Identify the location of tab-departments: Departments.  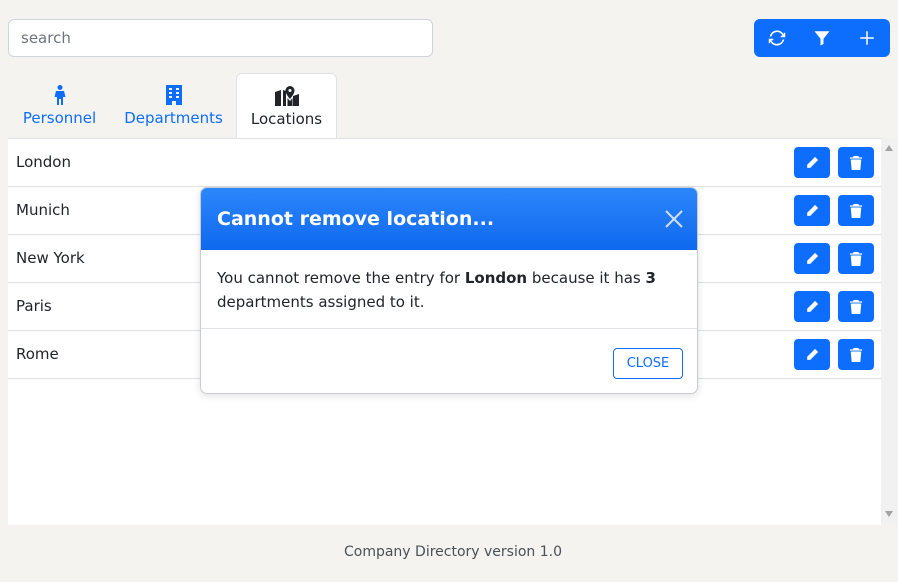
(173, 105).